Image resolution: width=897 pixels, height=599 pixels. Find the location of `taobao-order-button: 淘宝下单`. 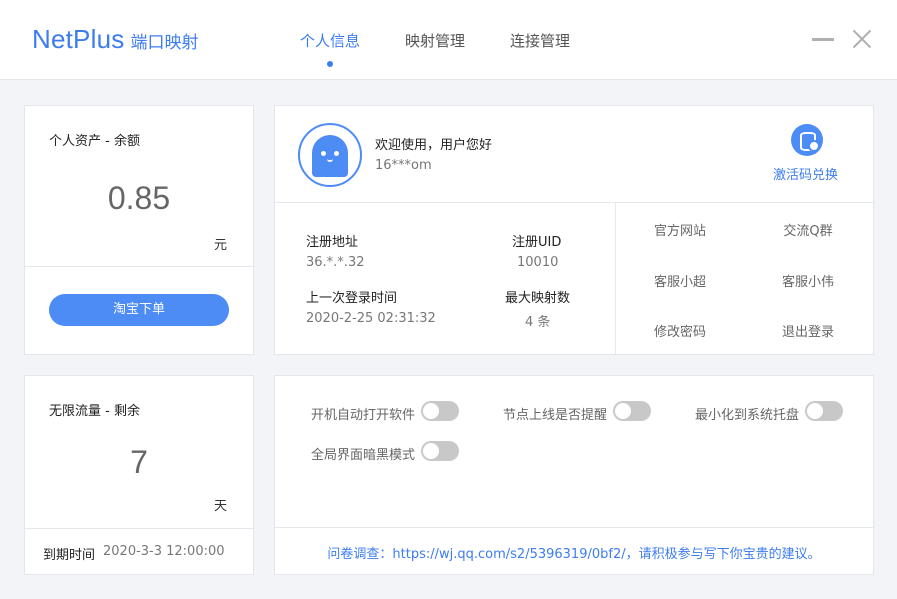

taobao-order-button: 淘宝下单 is located at coordinates (139, 310).